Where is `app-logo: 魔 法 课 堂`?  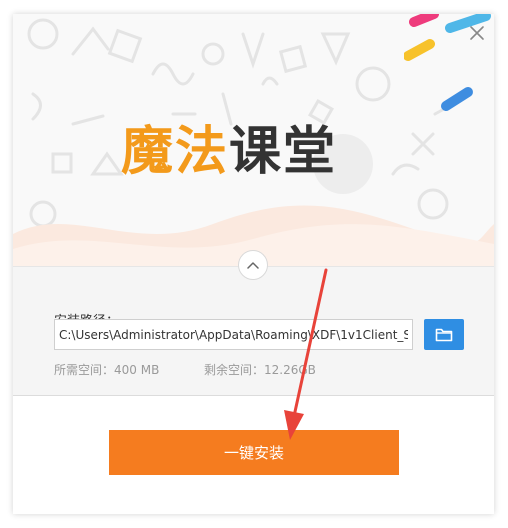
app-logo: 魔 法 课 堂 is located at coordinates (256, 146).